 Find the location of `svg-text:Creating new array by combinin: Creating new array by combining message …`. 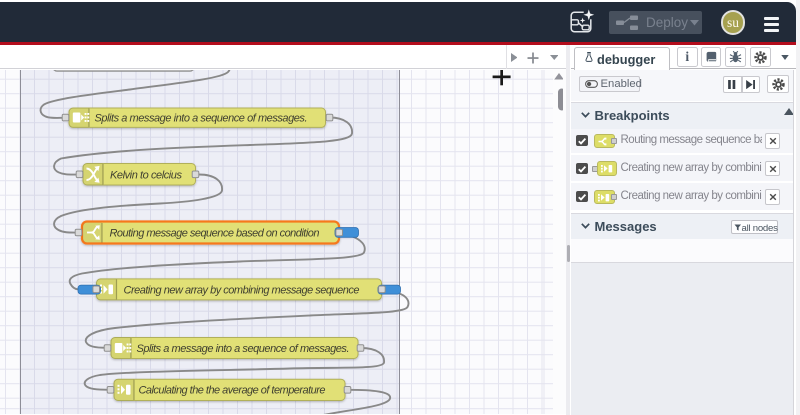

svg-text:Creating new array by combinin: Creating new array by combining message … is located at coordinates (242, 290).